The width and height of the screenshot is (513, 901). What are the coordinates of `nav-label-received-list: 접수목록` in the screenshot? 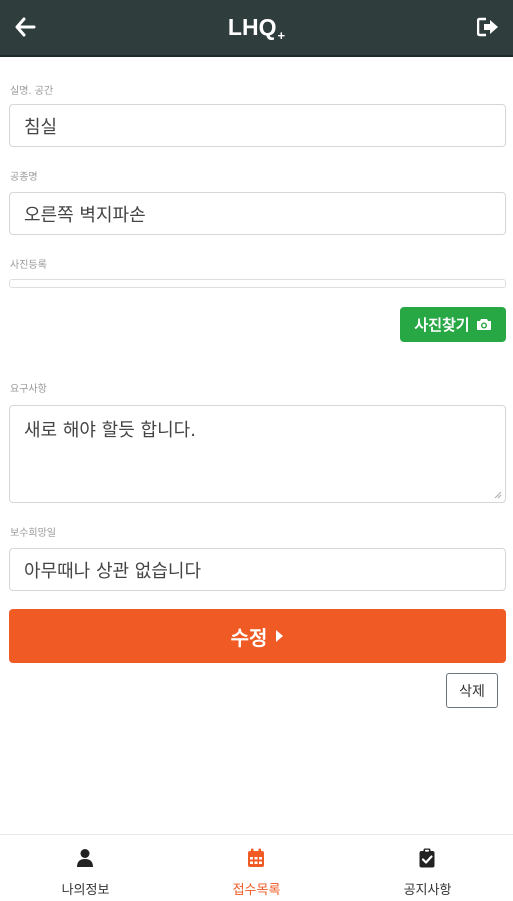 It's located at (256, 890).